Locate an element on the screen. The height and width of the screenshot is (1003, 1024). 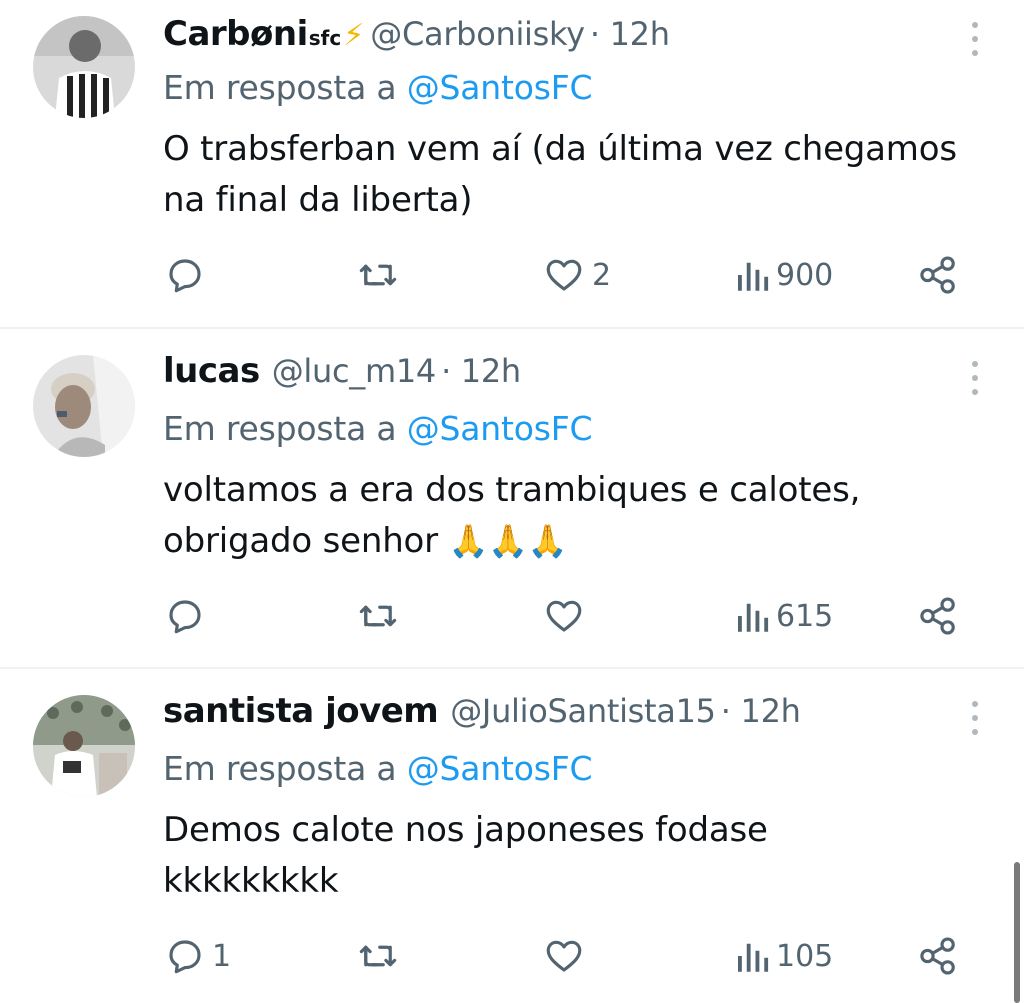
like-button: 2 is located at coordinates (576, 275).